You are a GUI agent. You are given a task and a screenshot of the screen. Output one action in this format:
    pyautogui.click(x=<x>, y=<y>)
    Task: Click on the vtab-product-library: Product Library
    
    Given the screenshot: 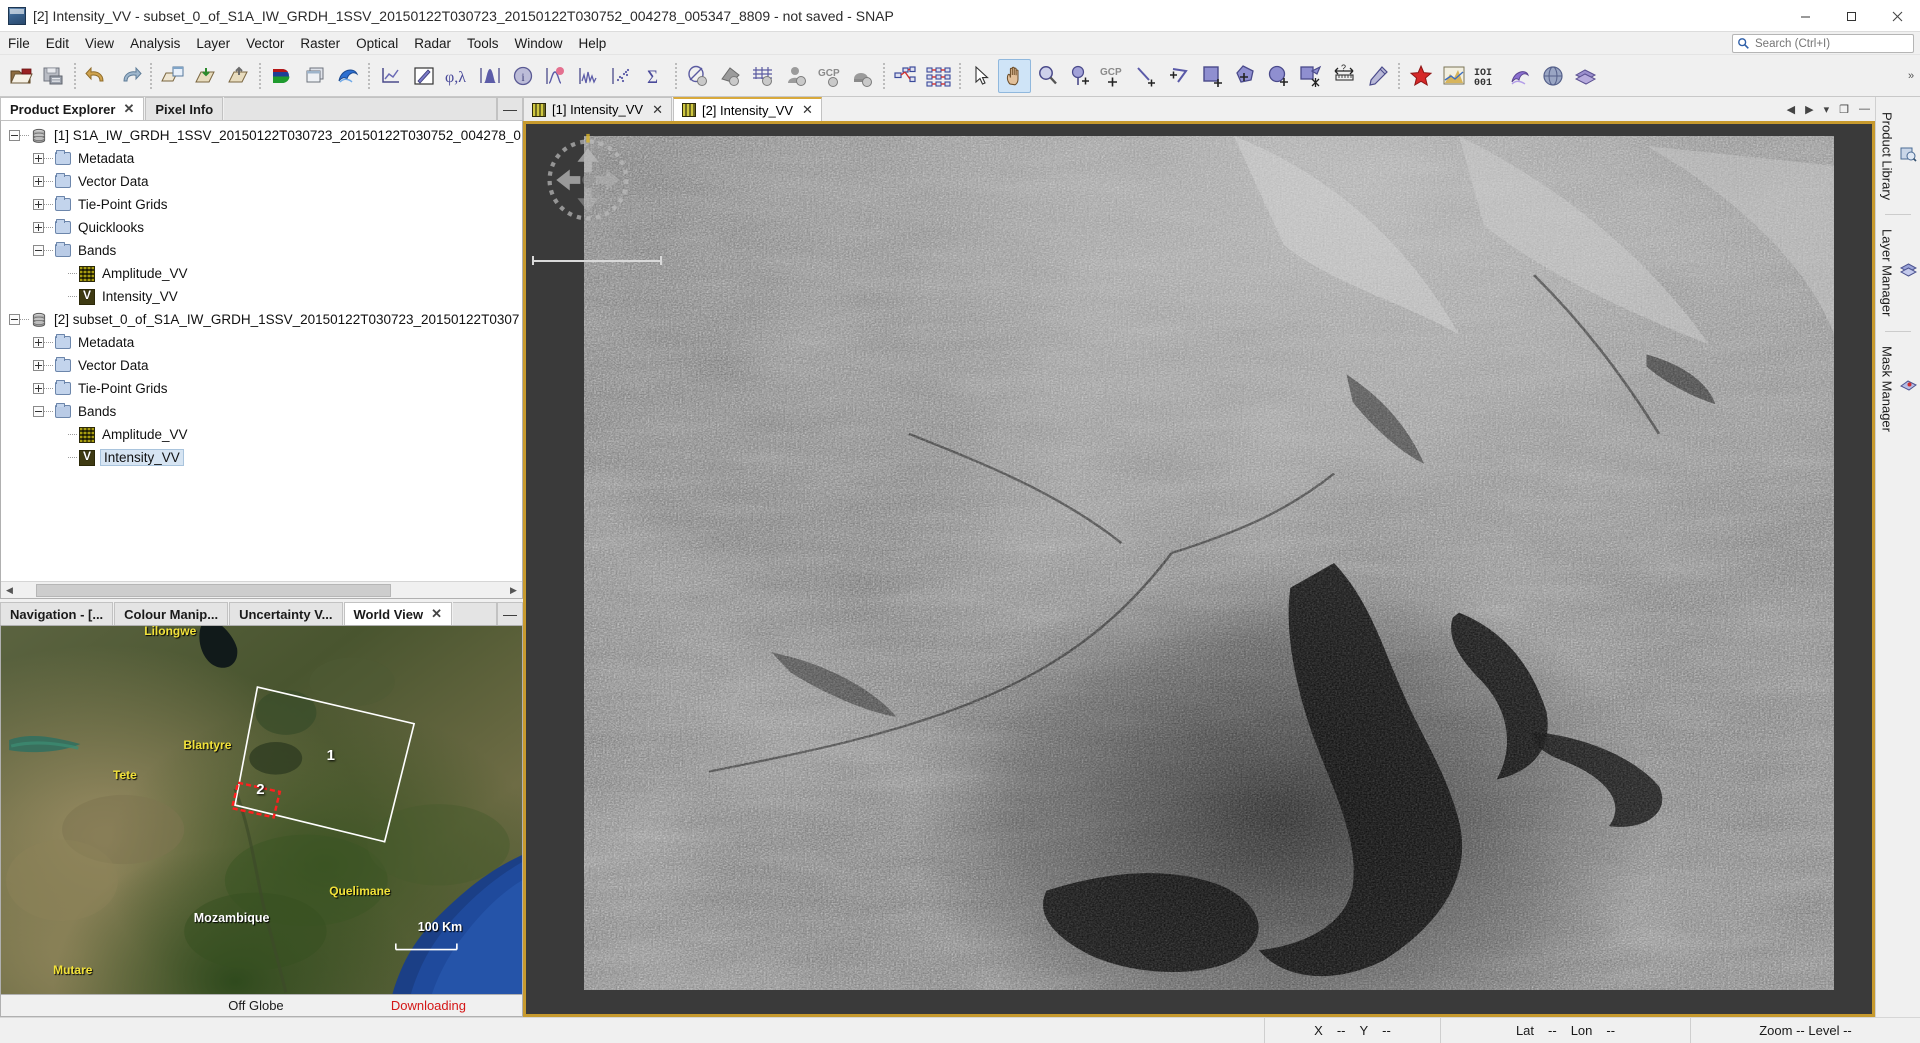 What is the action you would take?
    pyautogui.click(x=1897, y=156)
    